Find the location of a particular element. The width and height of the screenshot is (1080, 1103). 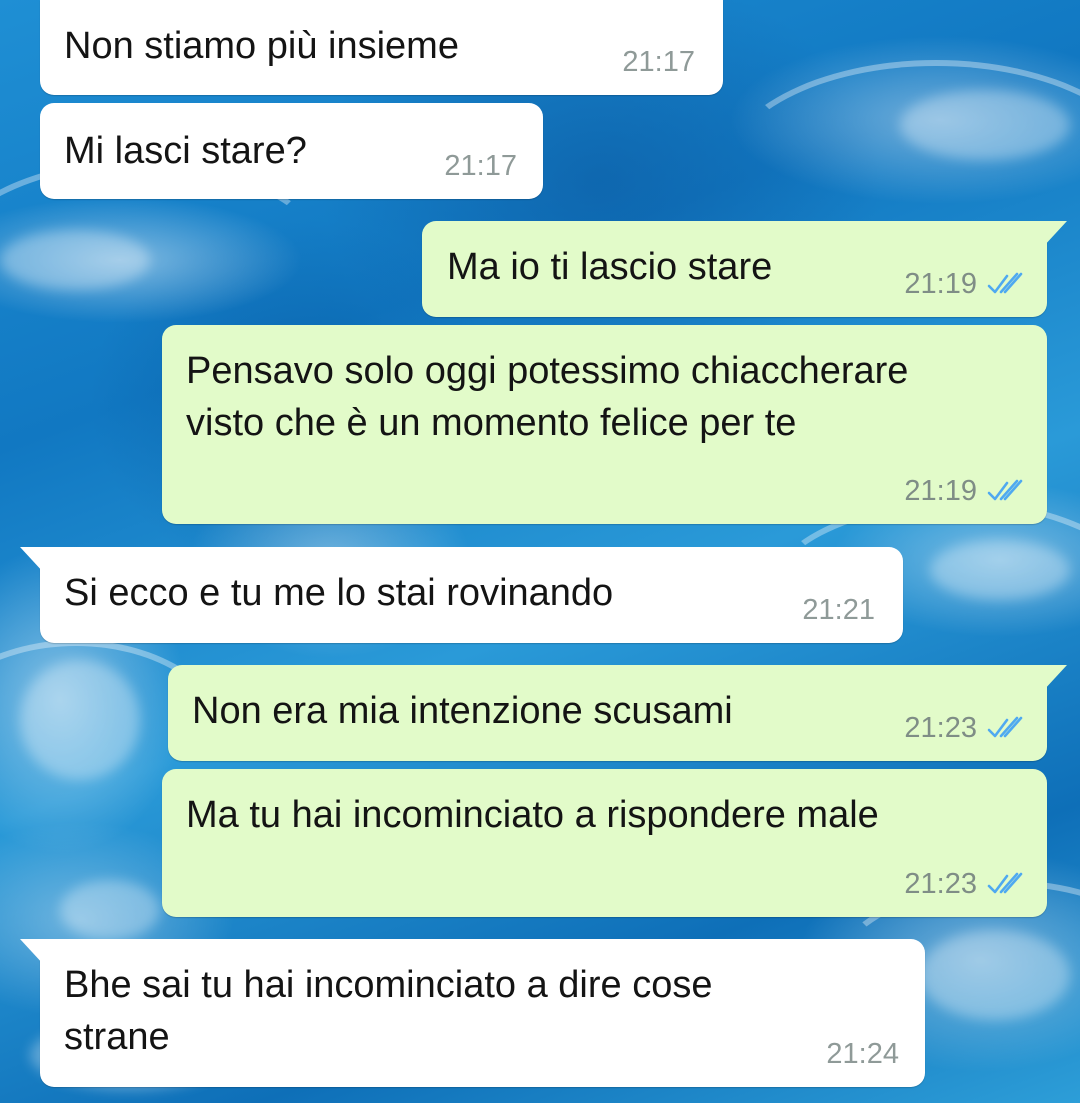

message-text: Non era mia intenzione scusami is located at coordinates (462, 711).